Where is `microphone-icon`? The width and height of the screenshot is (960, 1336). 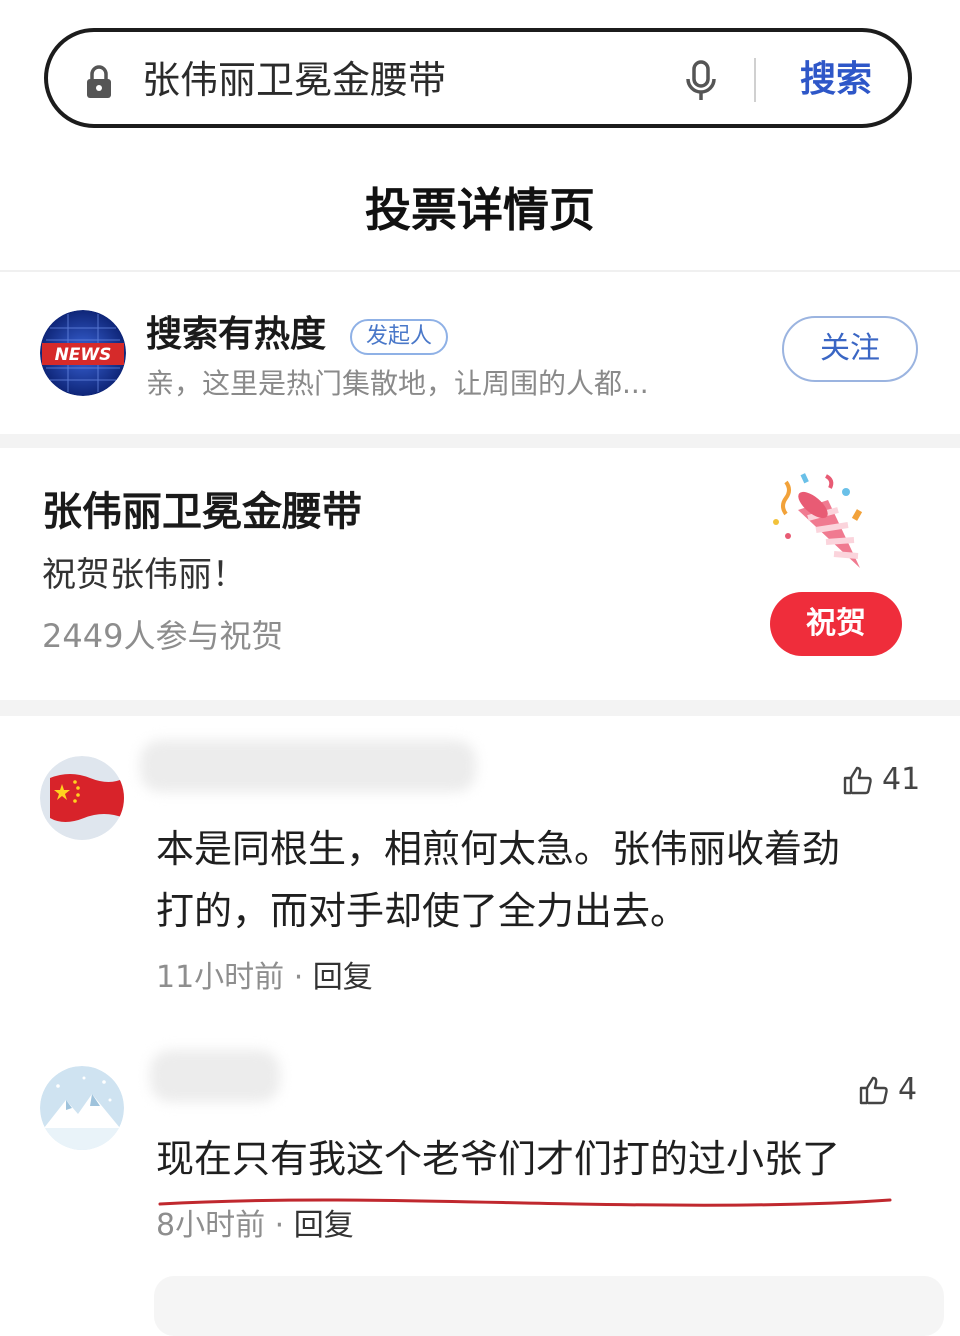 microphone-icon is located at coordinates (701, 81).